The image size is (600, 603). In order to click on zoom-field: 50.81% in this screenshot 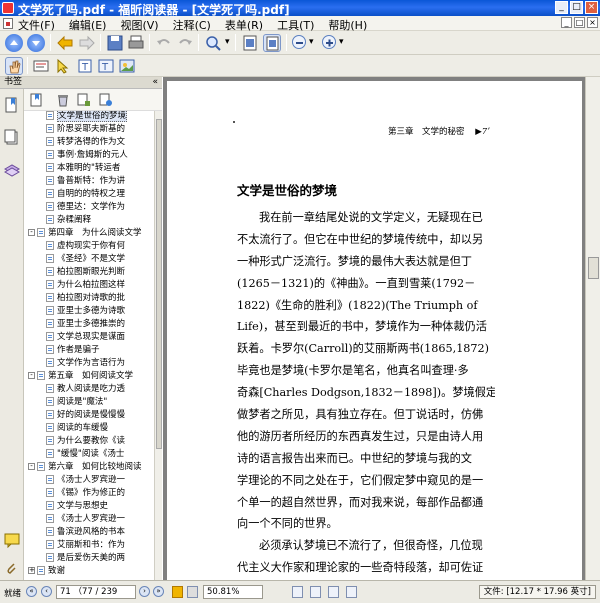, I will do `click(233, 592)`.